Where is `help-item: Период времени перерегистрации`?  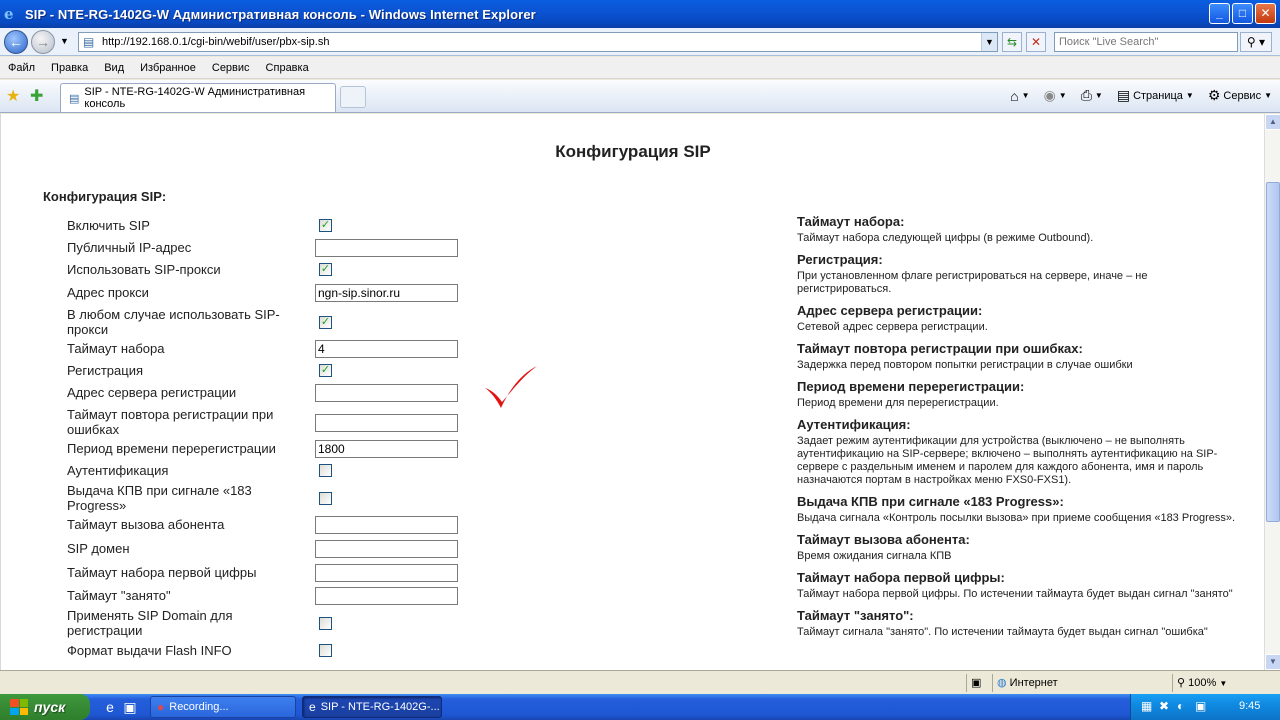
help-item: Период времени перерегистрации is located at coordinates (1017, 394).